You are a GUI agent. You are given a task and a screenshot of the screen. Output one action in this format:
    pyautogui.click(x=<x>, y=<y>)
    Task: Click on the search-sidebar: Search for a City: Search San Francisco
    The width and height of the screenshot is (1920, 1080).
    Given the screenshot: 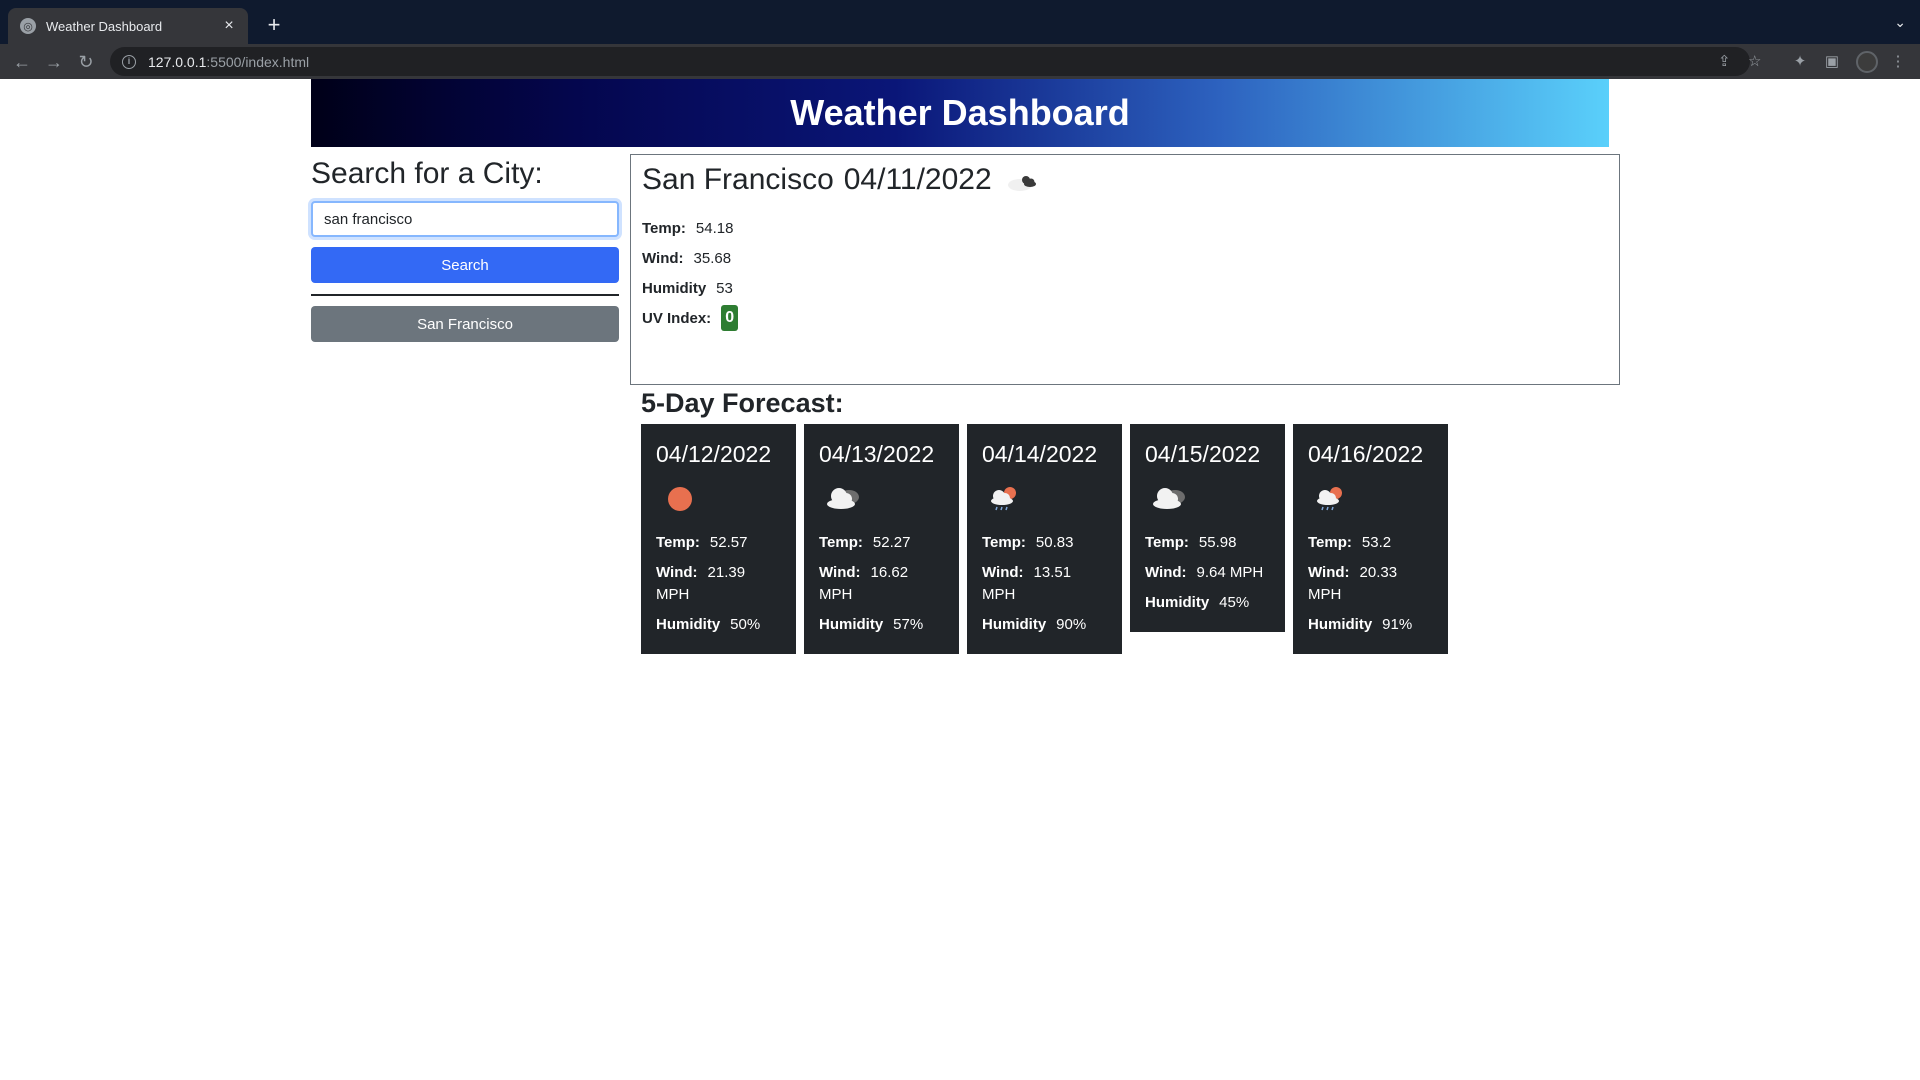 What is the action you would take?
    pyautogui.click(x=465, y=247)
    